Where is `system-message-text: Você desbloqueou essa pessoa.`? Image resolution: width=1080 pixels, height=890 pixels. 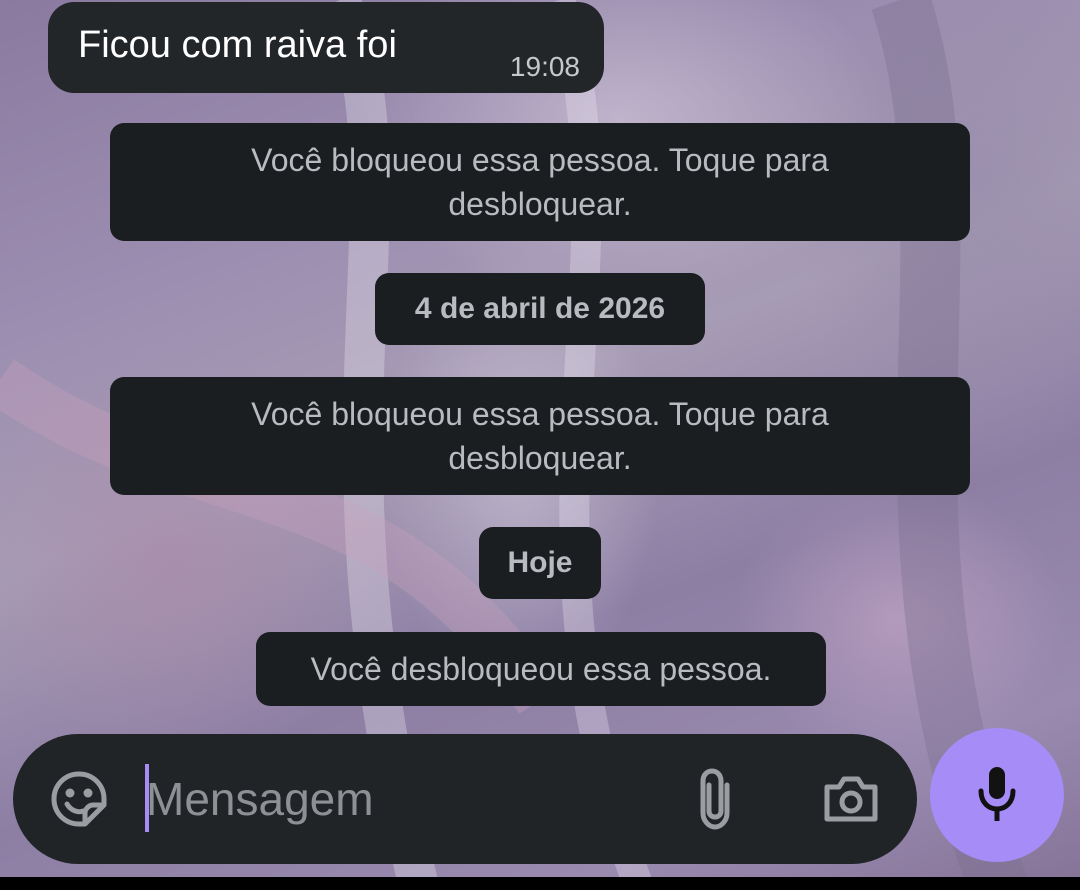 system-message-text: Você desbloqueou essa pessoa. is located at coordinates (541, 669).